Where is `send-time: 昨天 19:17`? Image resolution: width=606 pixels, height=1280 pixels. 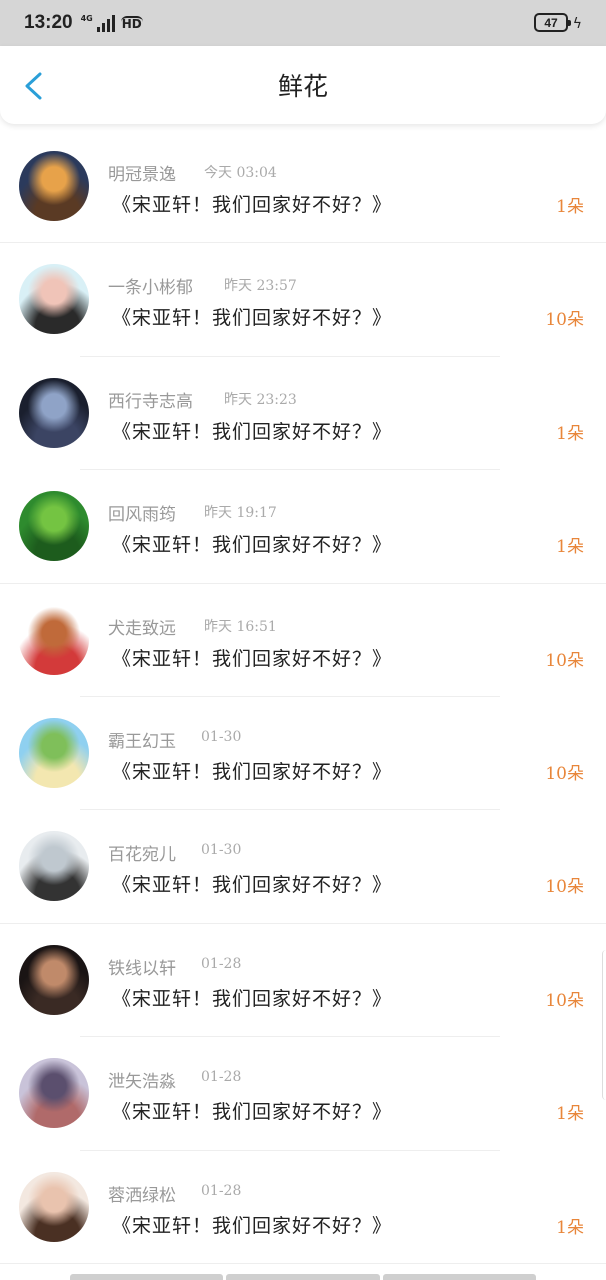 send-time: 昨天 19:17 is located at coordinates (240, 513).